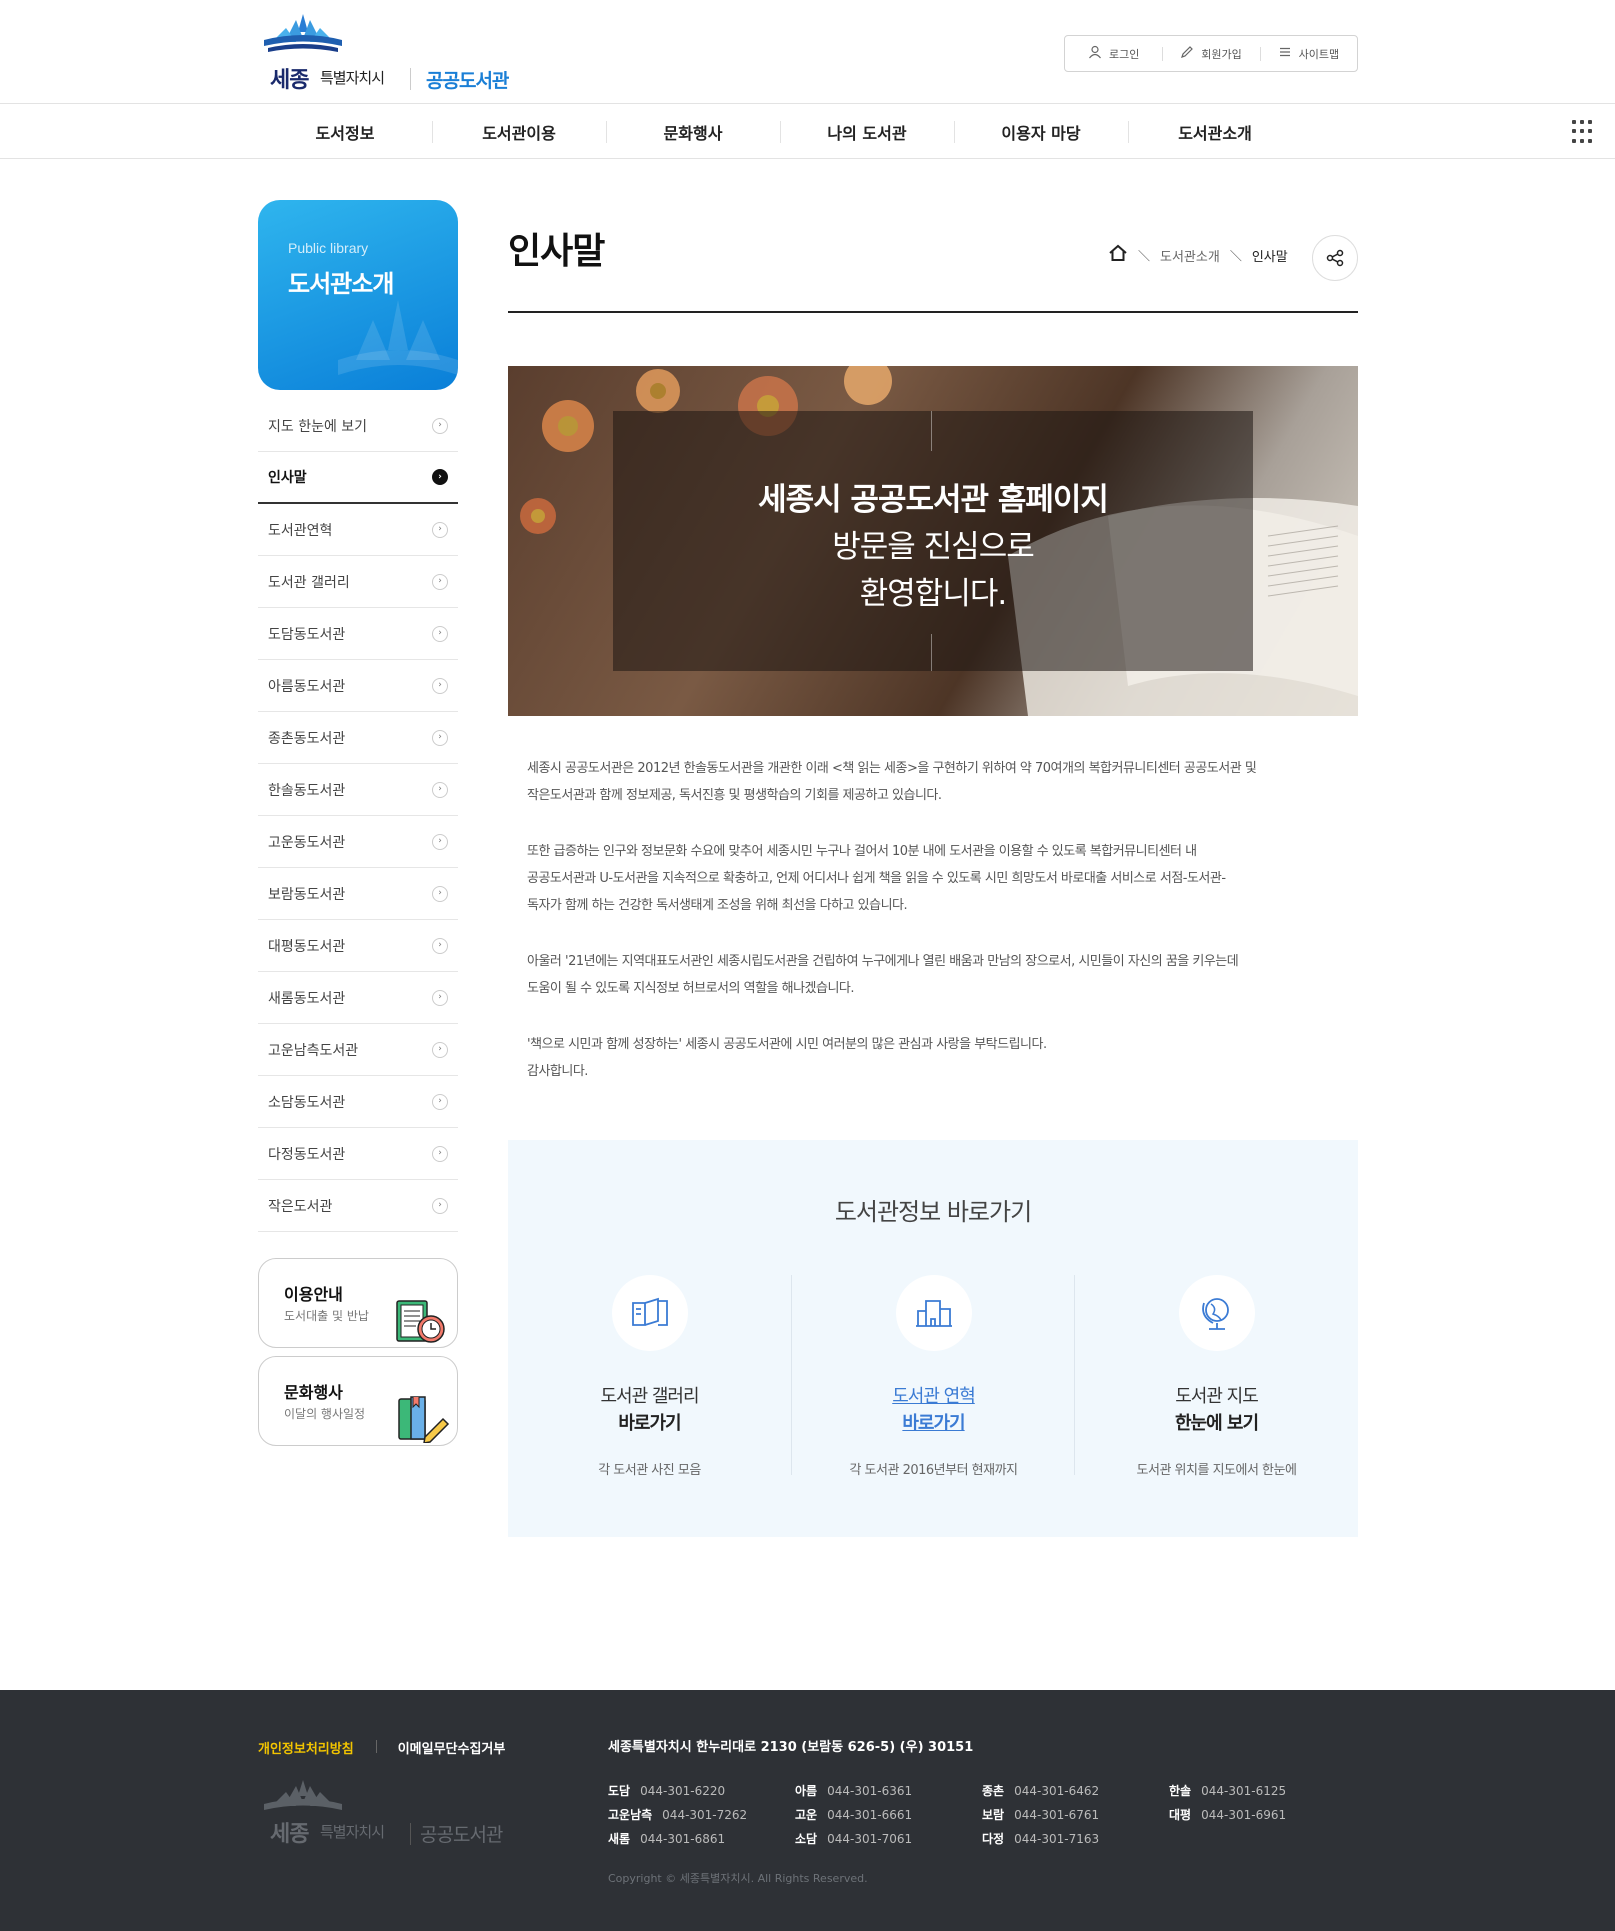 This screenshot has width=1615, height=1931. What do you see at coordinates (358, 1154) in the screenshot?
I see `lnb-item-dajeong: 다정동도서관 ›` at bounding box center [358, 1154].